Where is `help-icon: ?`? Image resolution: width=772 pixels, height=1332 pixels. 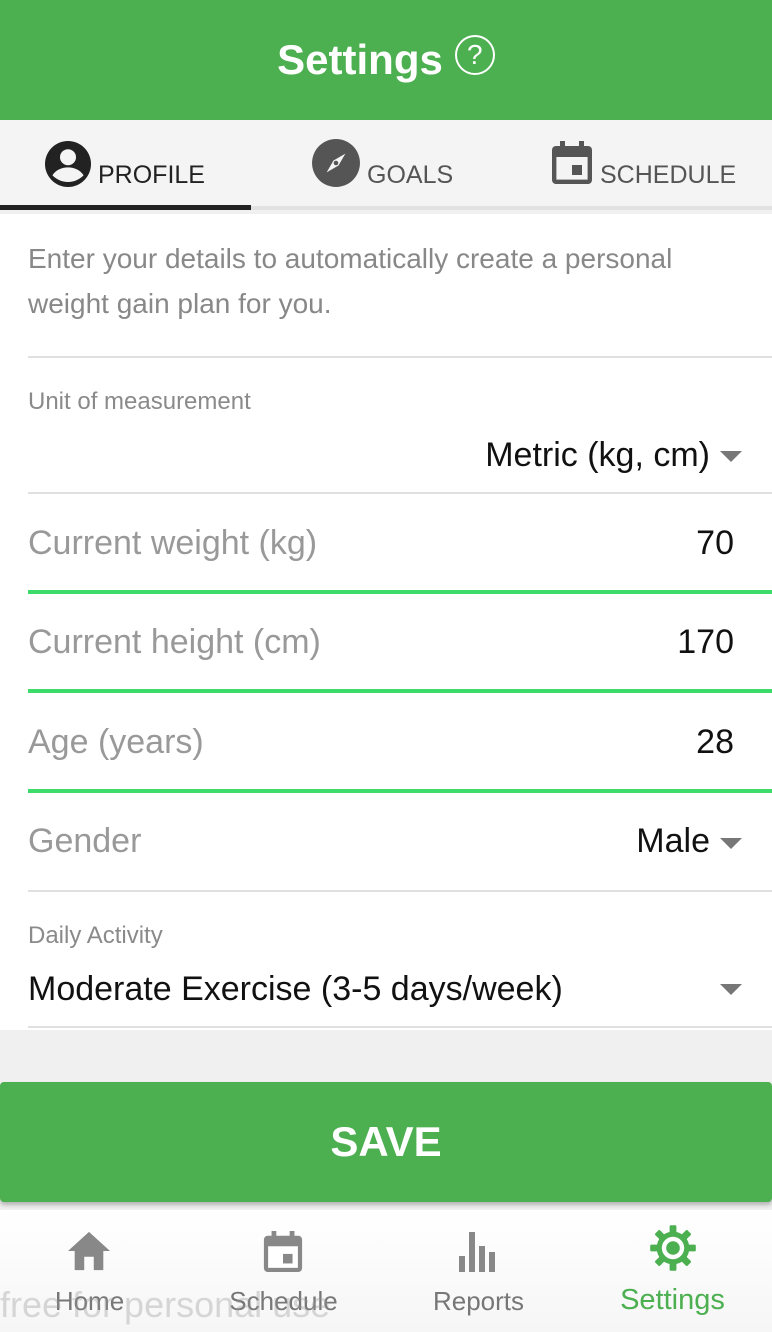
help-icon: ? is located at coordinates (474, 55).